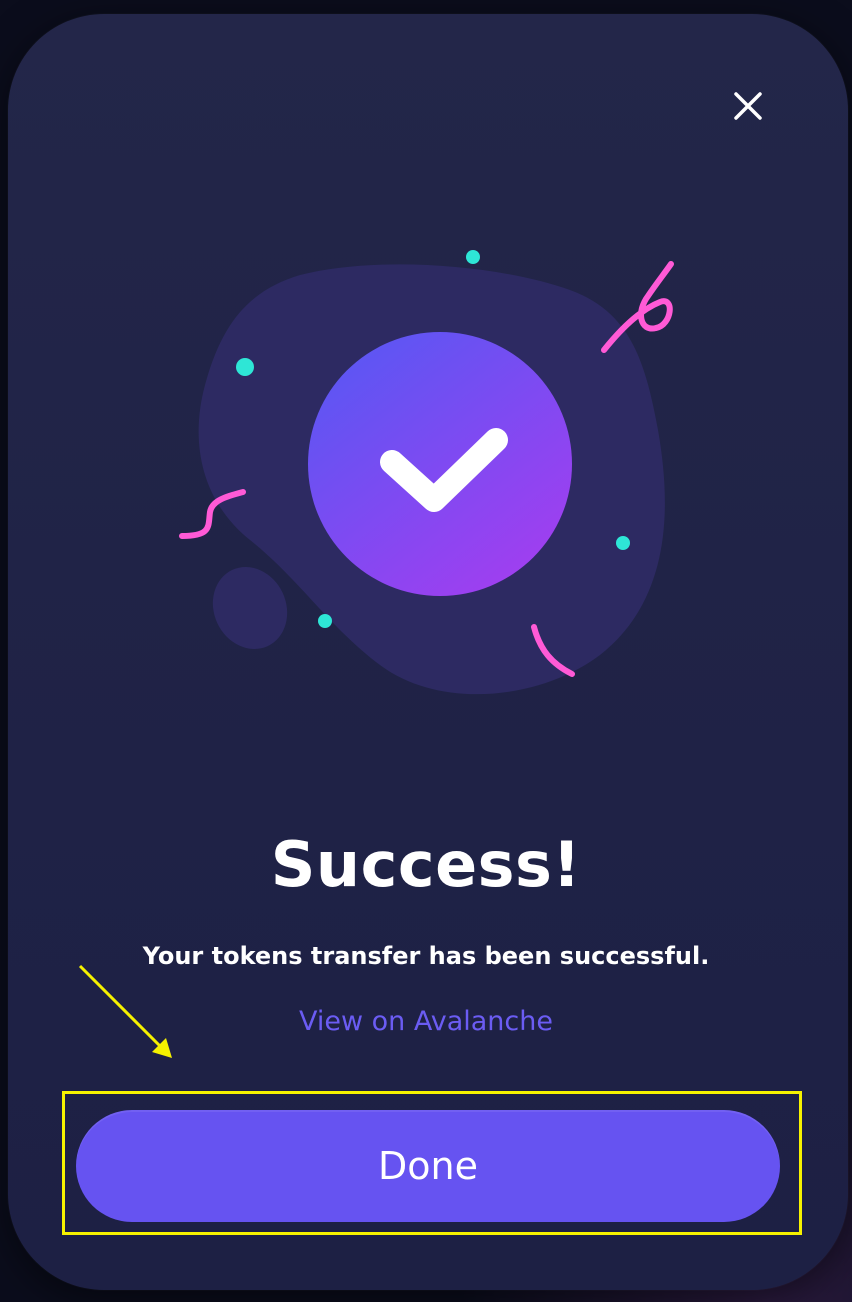 Image resolution: width=852 pixels, height=1302 pixels. I want to click on done-button-label: Done, so click(428, 1166).